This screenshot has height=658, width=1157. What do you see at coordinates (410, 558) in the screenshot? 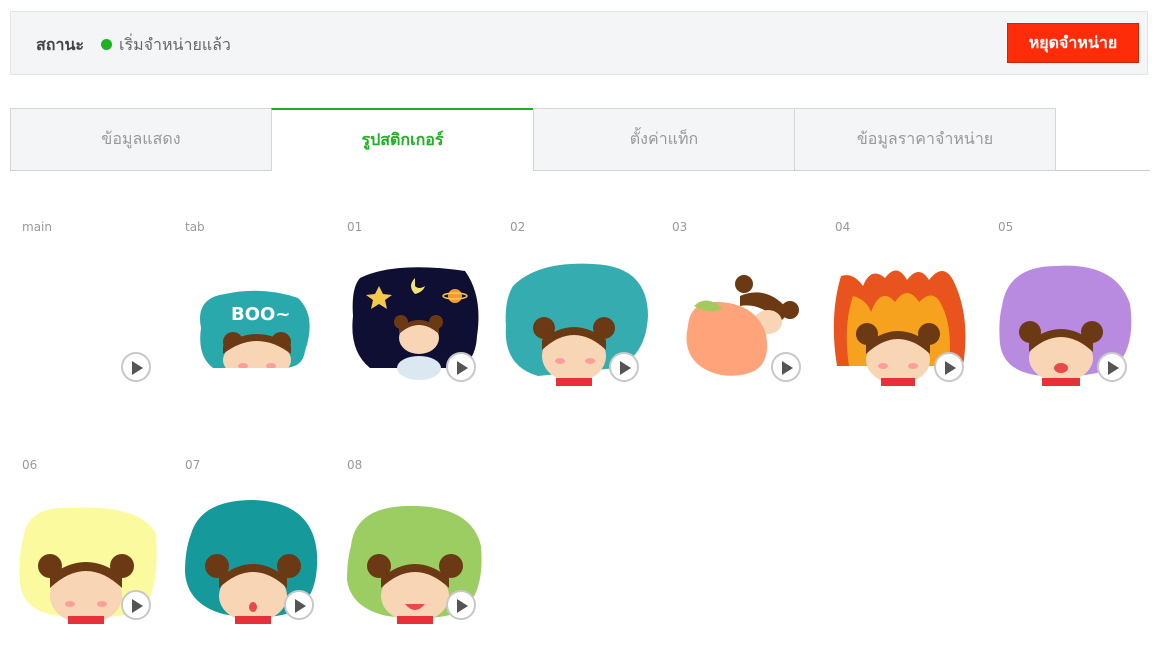
I see `sticker-08: 08` at bounding box center [410, 558].